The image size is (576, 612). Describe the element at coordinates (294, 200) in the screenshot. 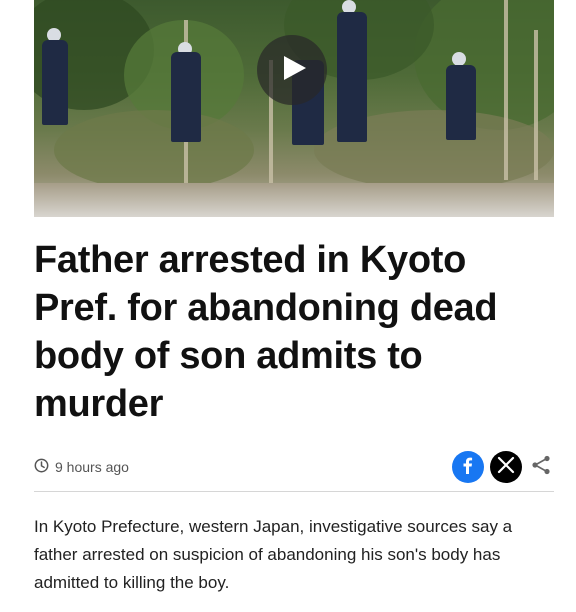

I see `ground` at that location.